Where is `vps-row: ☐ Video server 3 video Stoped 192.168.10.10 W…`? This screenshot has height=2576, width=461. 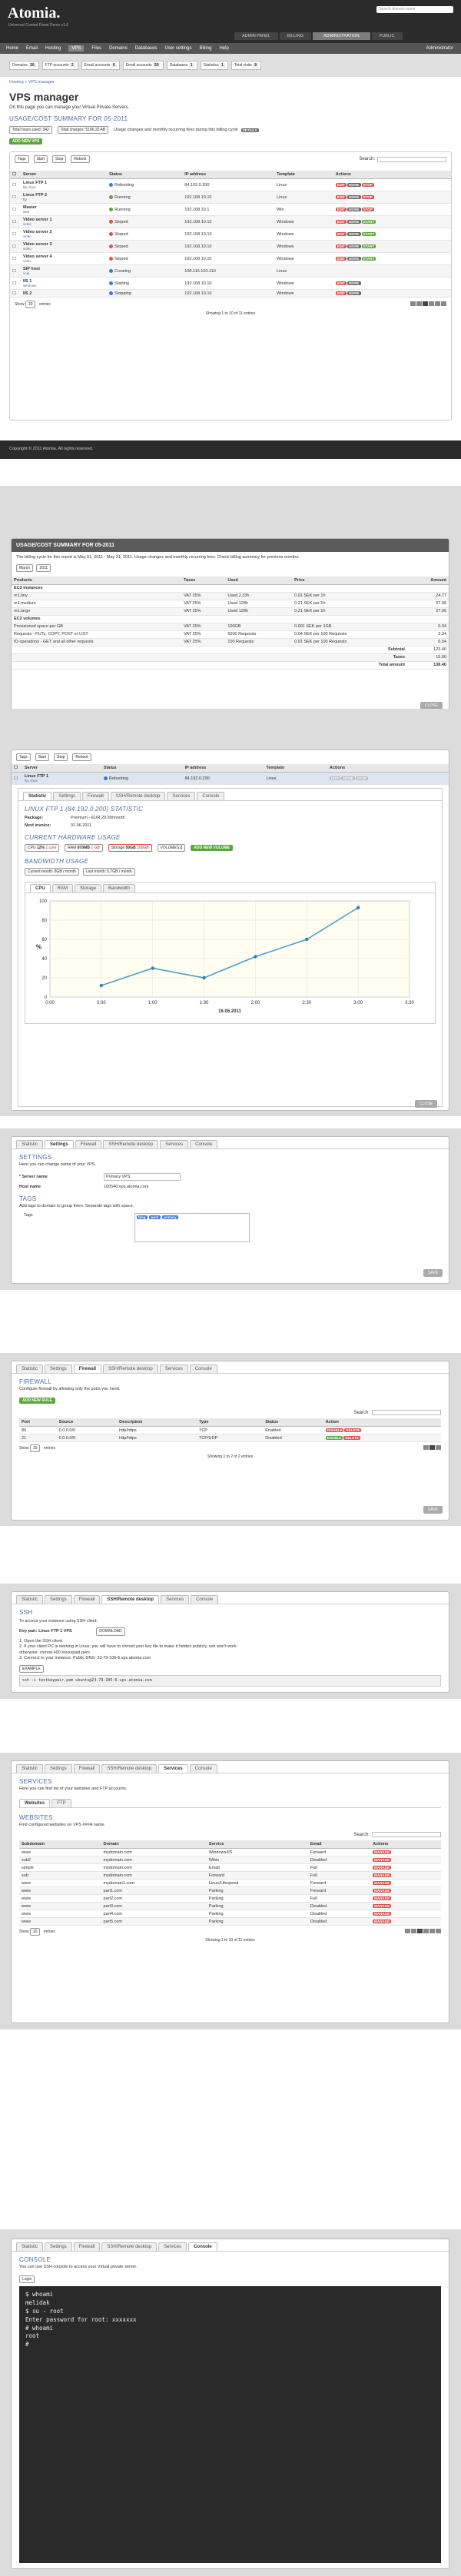
vps-row: ☐ Video server 3 video Stoped 192.168.10.10 W… is located at coordinates (230, 247).